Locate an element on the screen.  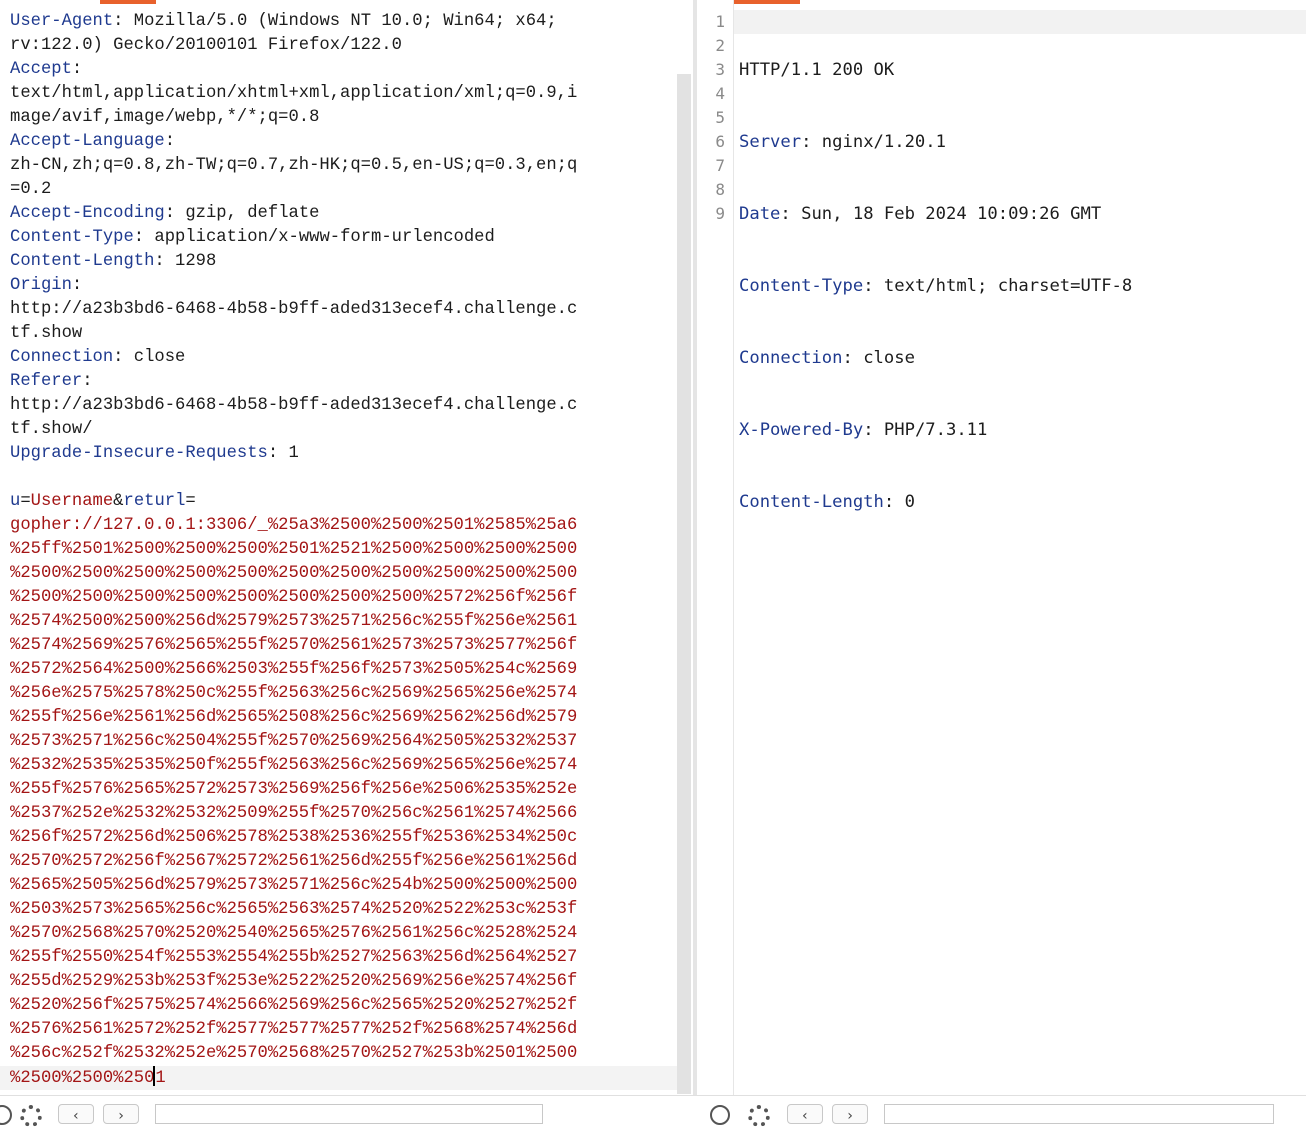
header-value: 0 is located at coordinates (904, 502).